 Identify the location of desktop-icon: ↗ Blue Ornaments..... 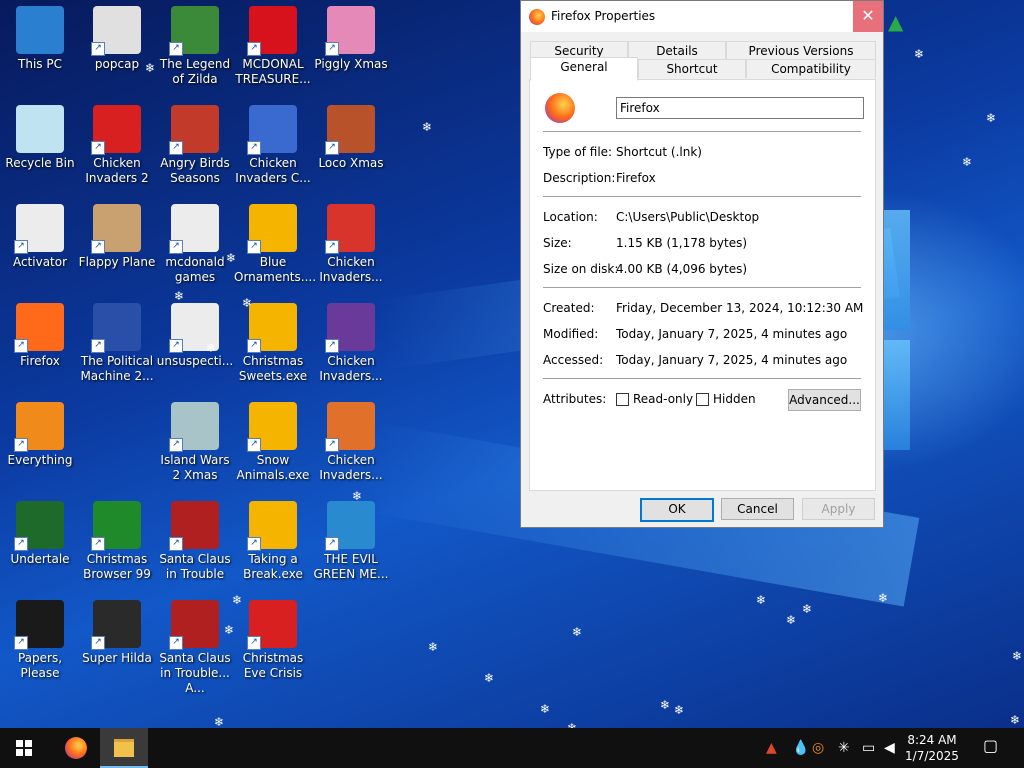
(274, 249).